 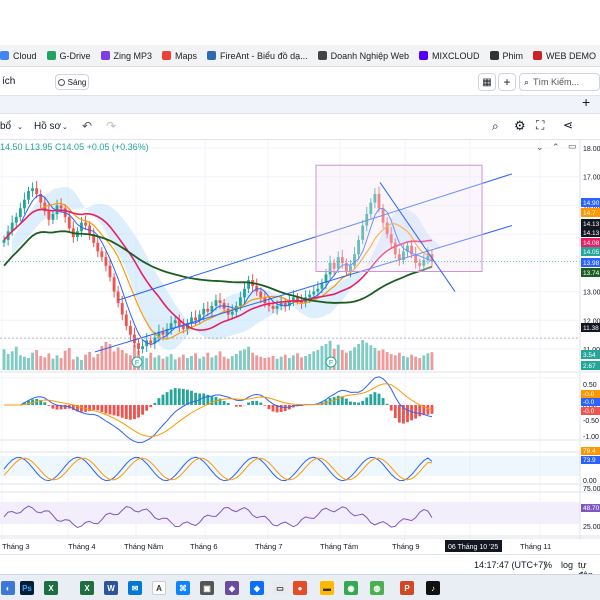 I want to click on bookmark-item: Cloud, so click(x=18, y=56).